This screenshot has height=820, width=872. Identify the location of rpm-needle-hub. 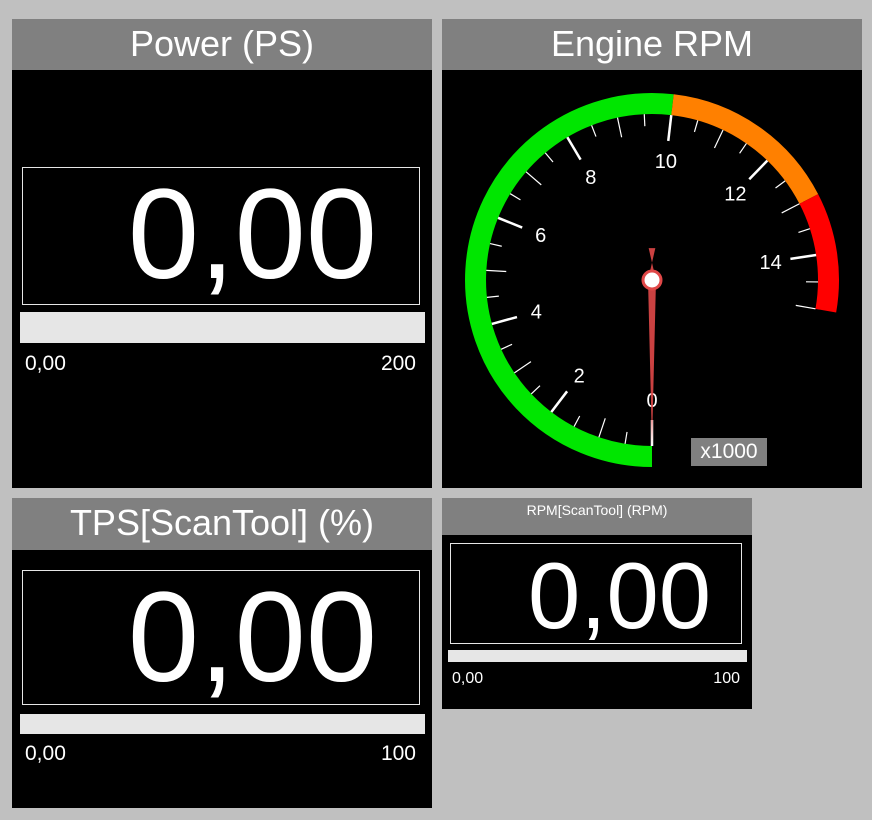
(652, 280).